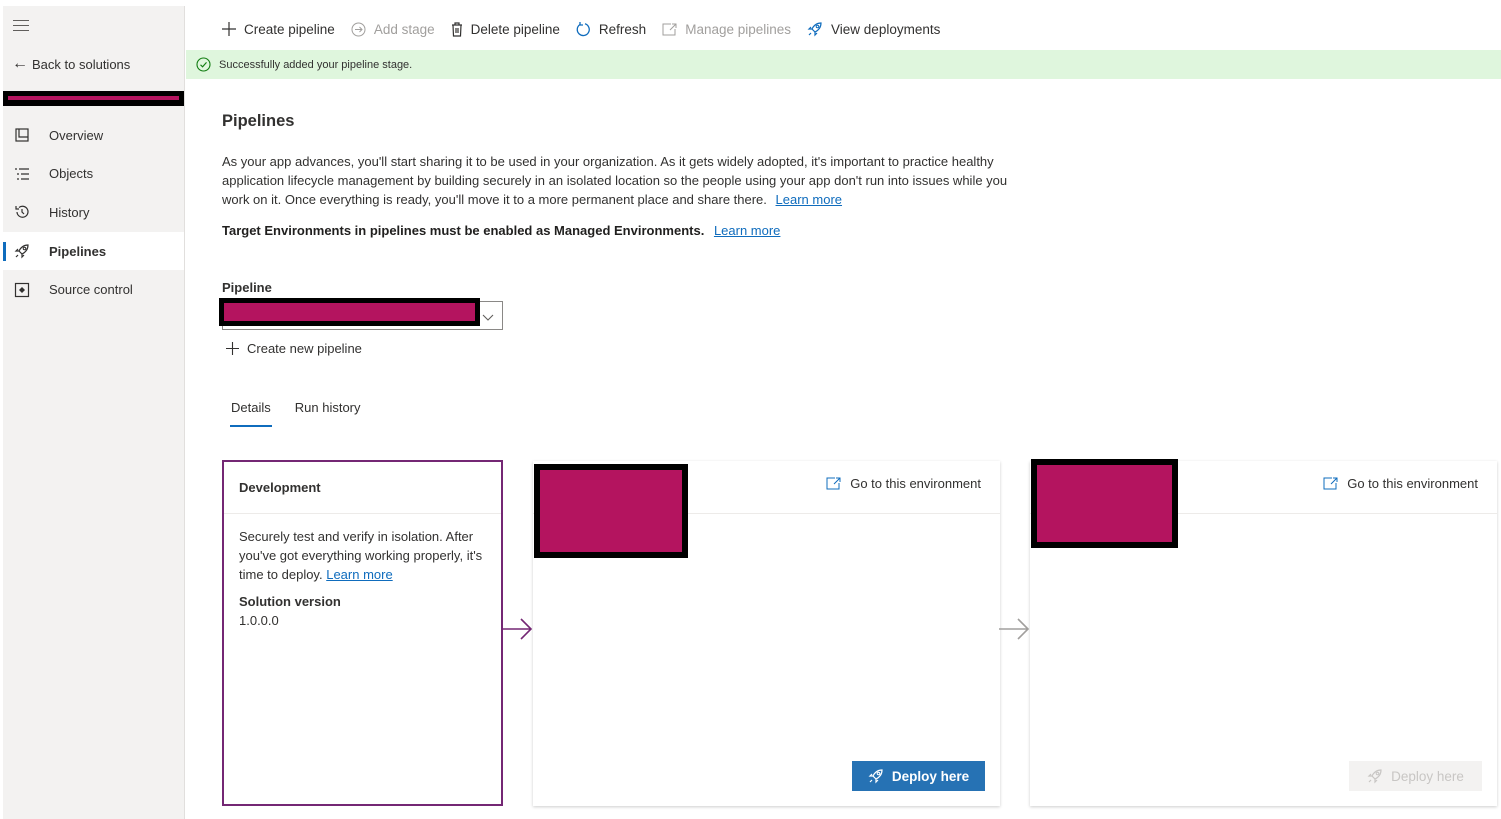 The width and height of the screenshot is (1501, 819). I want to click on pipeline-dropdown, so click(361, 314).